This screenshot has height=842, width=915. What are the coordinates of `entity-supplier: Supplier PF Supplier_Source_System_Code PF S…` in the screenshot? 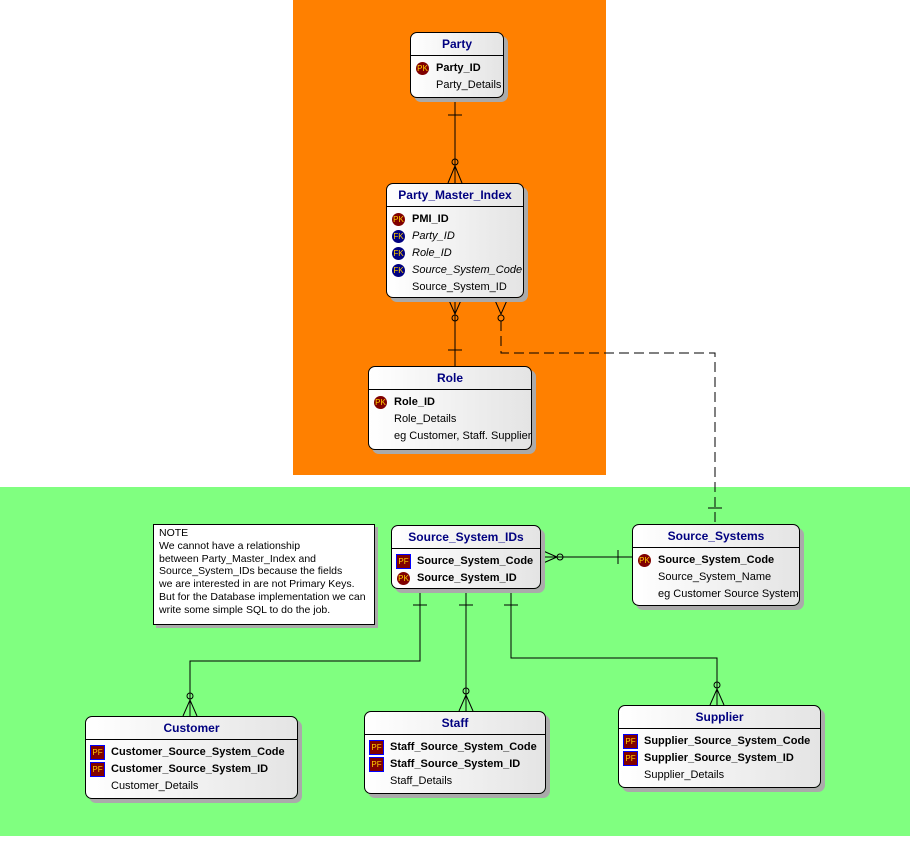 It's located at (719, 746).